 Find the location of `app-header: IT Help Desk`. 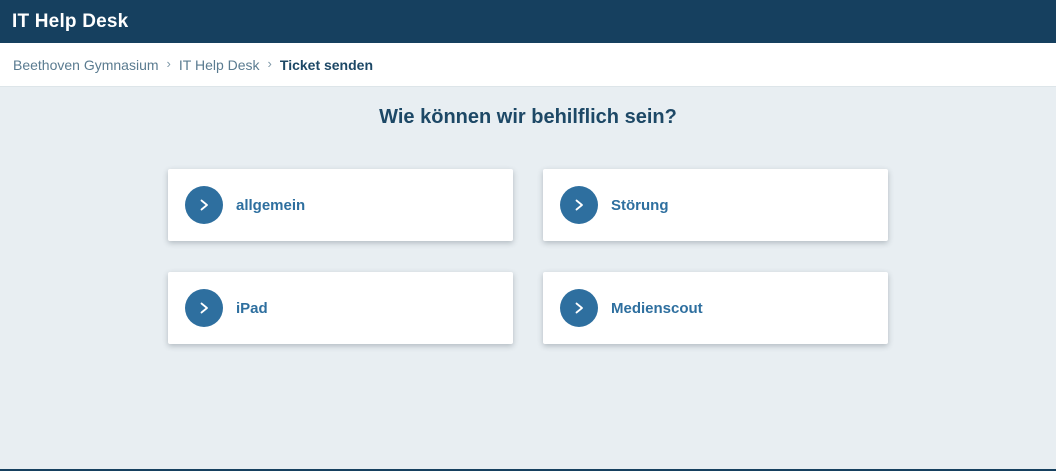

app-header: IT Help Desk is located at coordinates (528, 21).